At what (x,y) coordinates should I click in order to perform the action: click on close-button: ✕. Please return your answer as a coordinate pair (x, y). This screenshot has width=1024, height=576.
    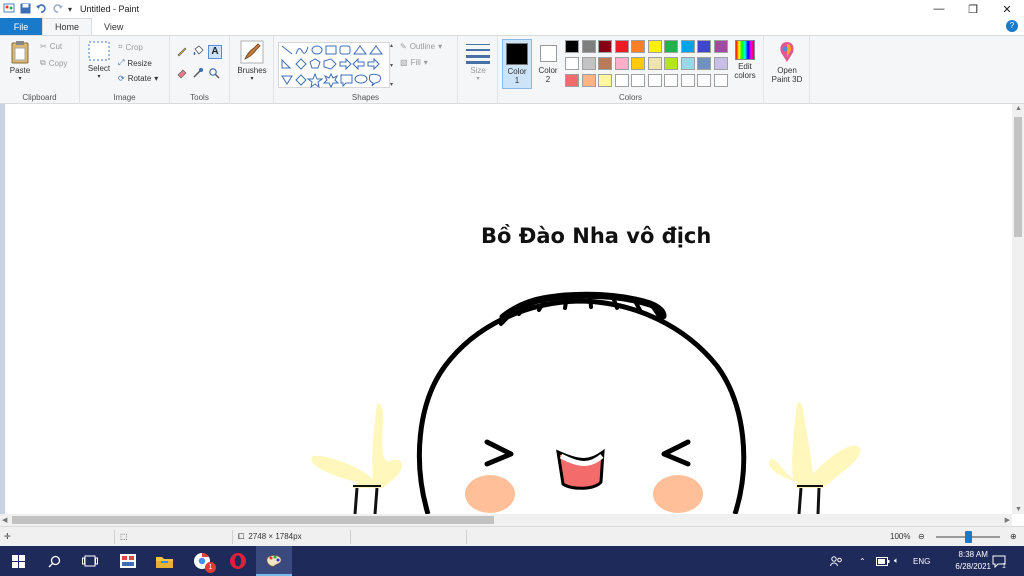
    Looking at the image, I should click on (1007, 9).